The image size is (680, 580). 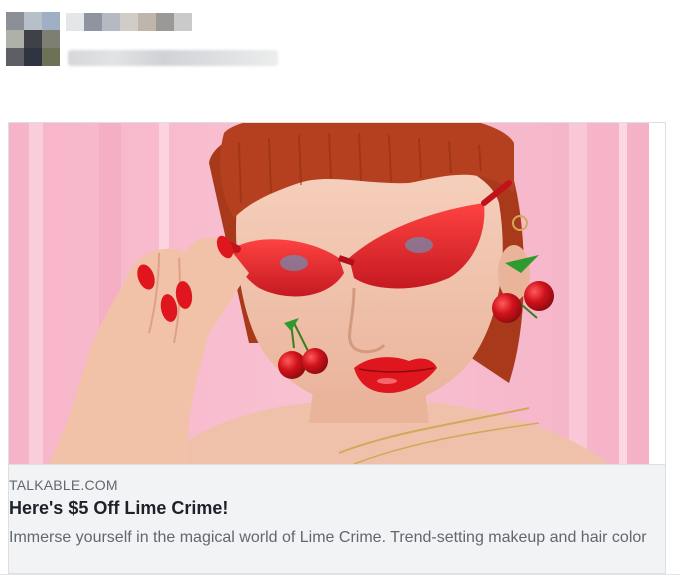 I want to click on author-name-blurred, so click(x=129, y=22).